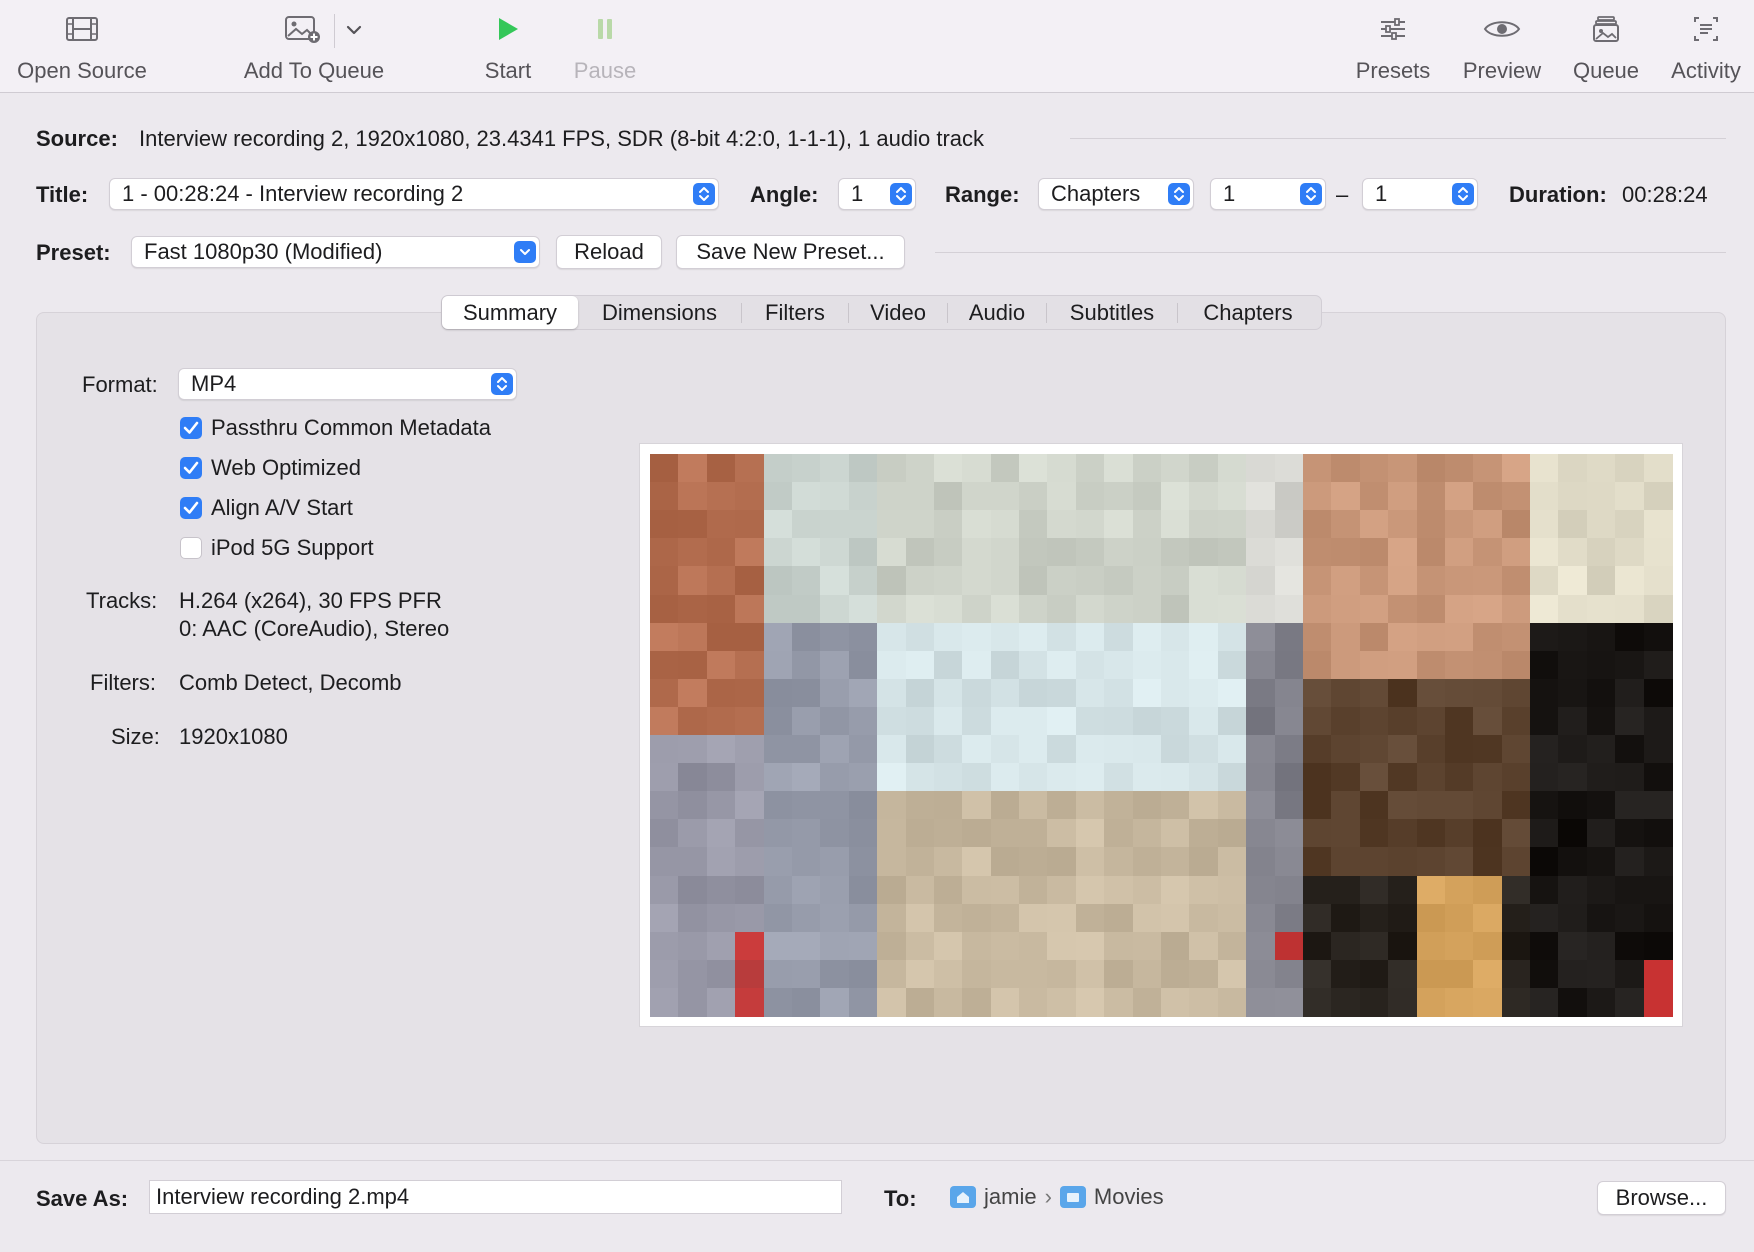  I want to click on preview-button: Preview, so click(1502, 46).